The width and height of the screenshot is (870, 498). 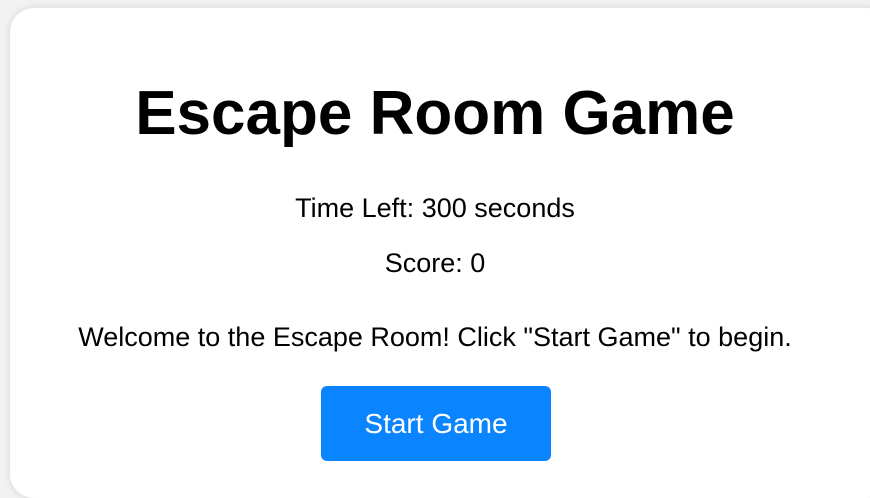 I want to click on score-value: 0, so click(x=478, y=263).